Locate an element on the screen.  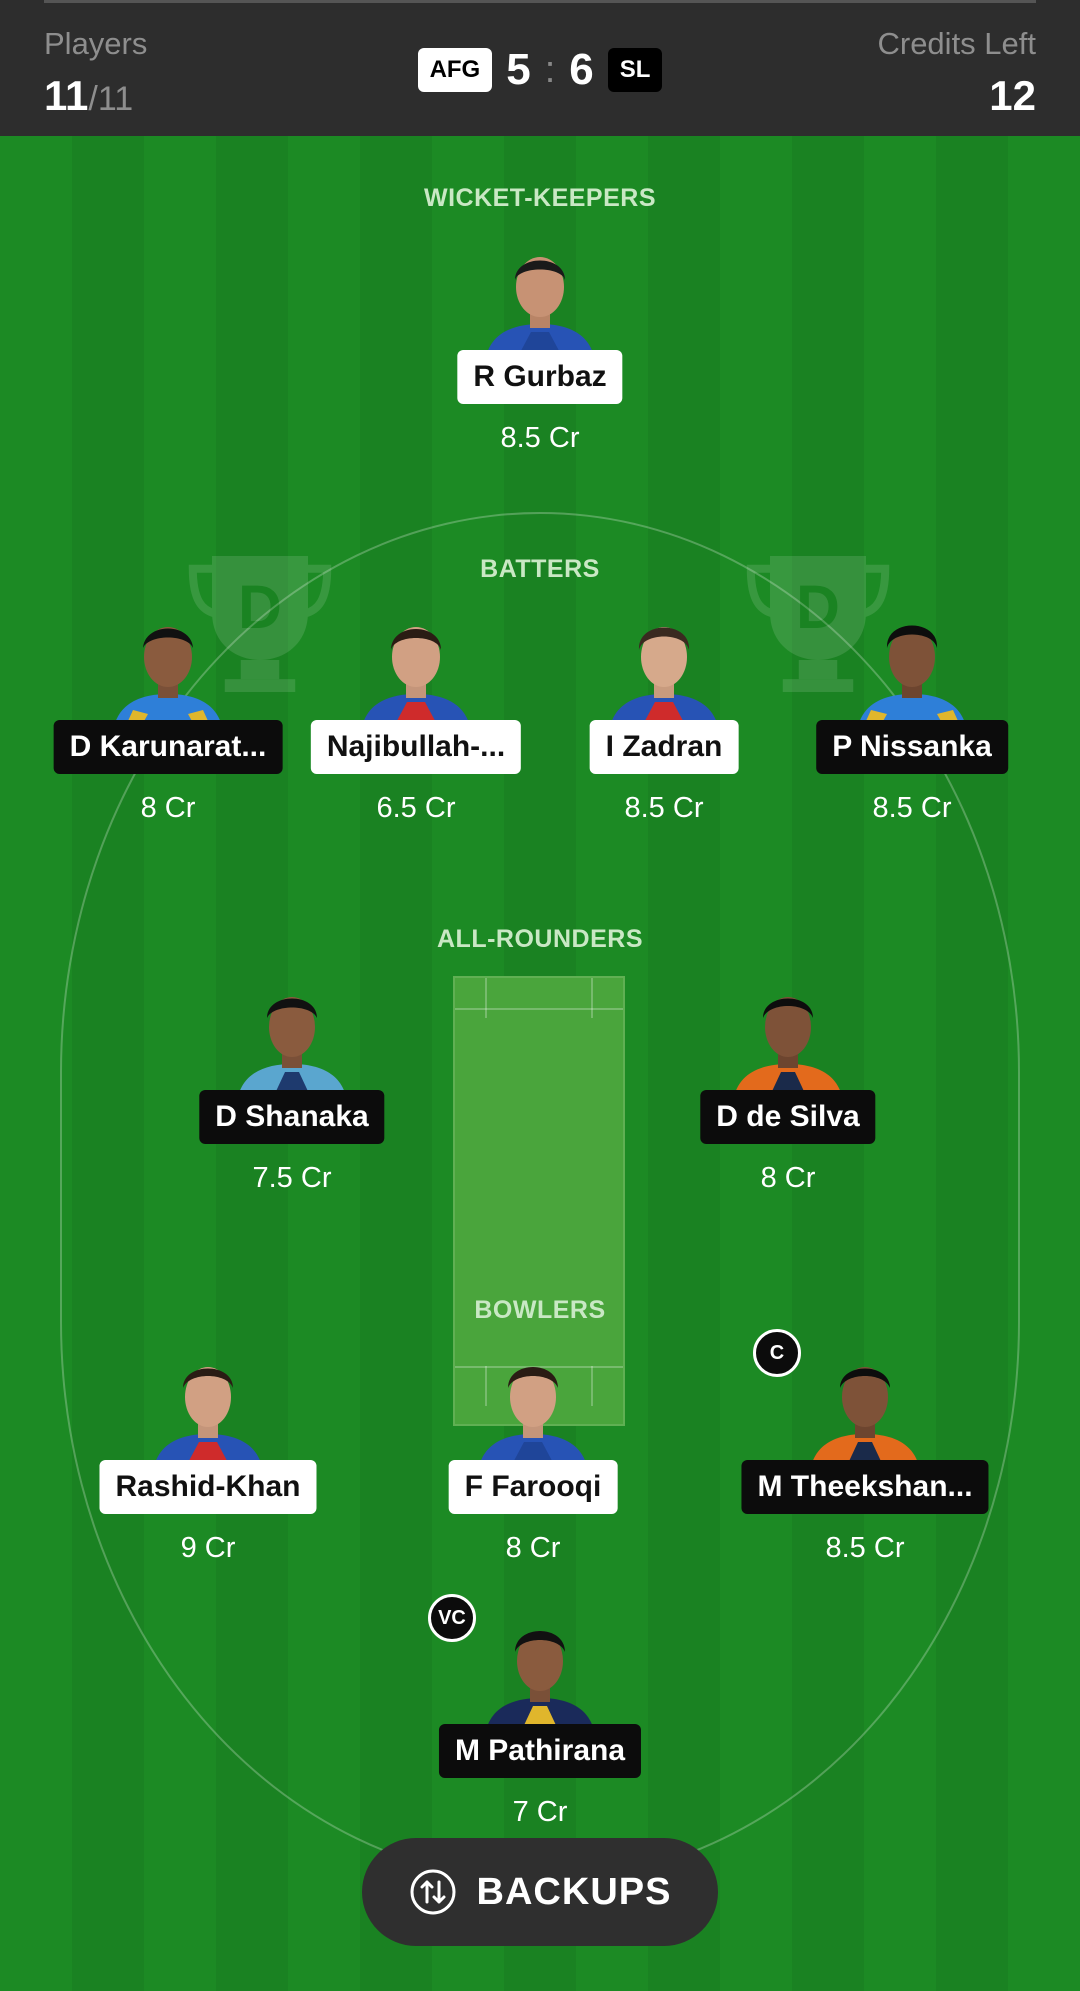
player-card-shanaka: D Shanaka 7.5 Cr is located at coordinates (292, 1083).